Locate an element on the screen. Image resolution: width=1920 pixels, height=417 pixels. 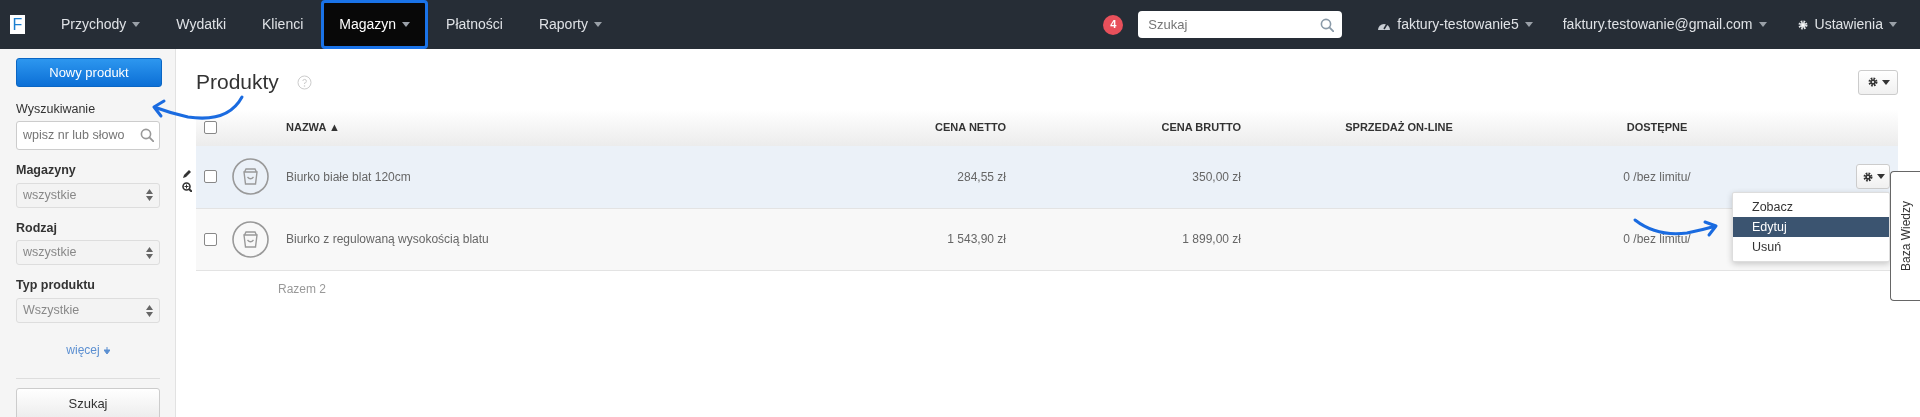
table-cell: 1 543,90 zł is located at coordinates (976, 239).